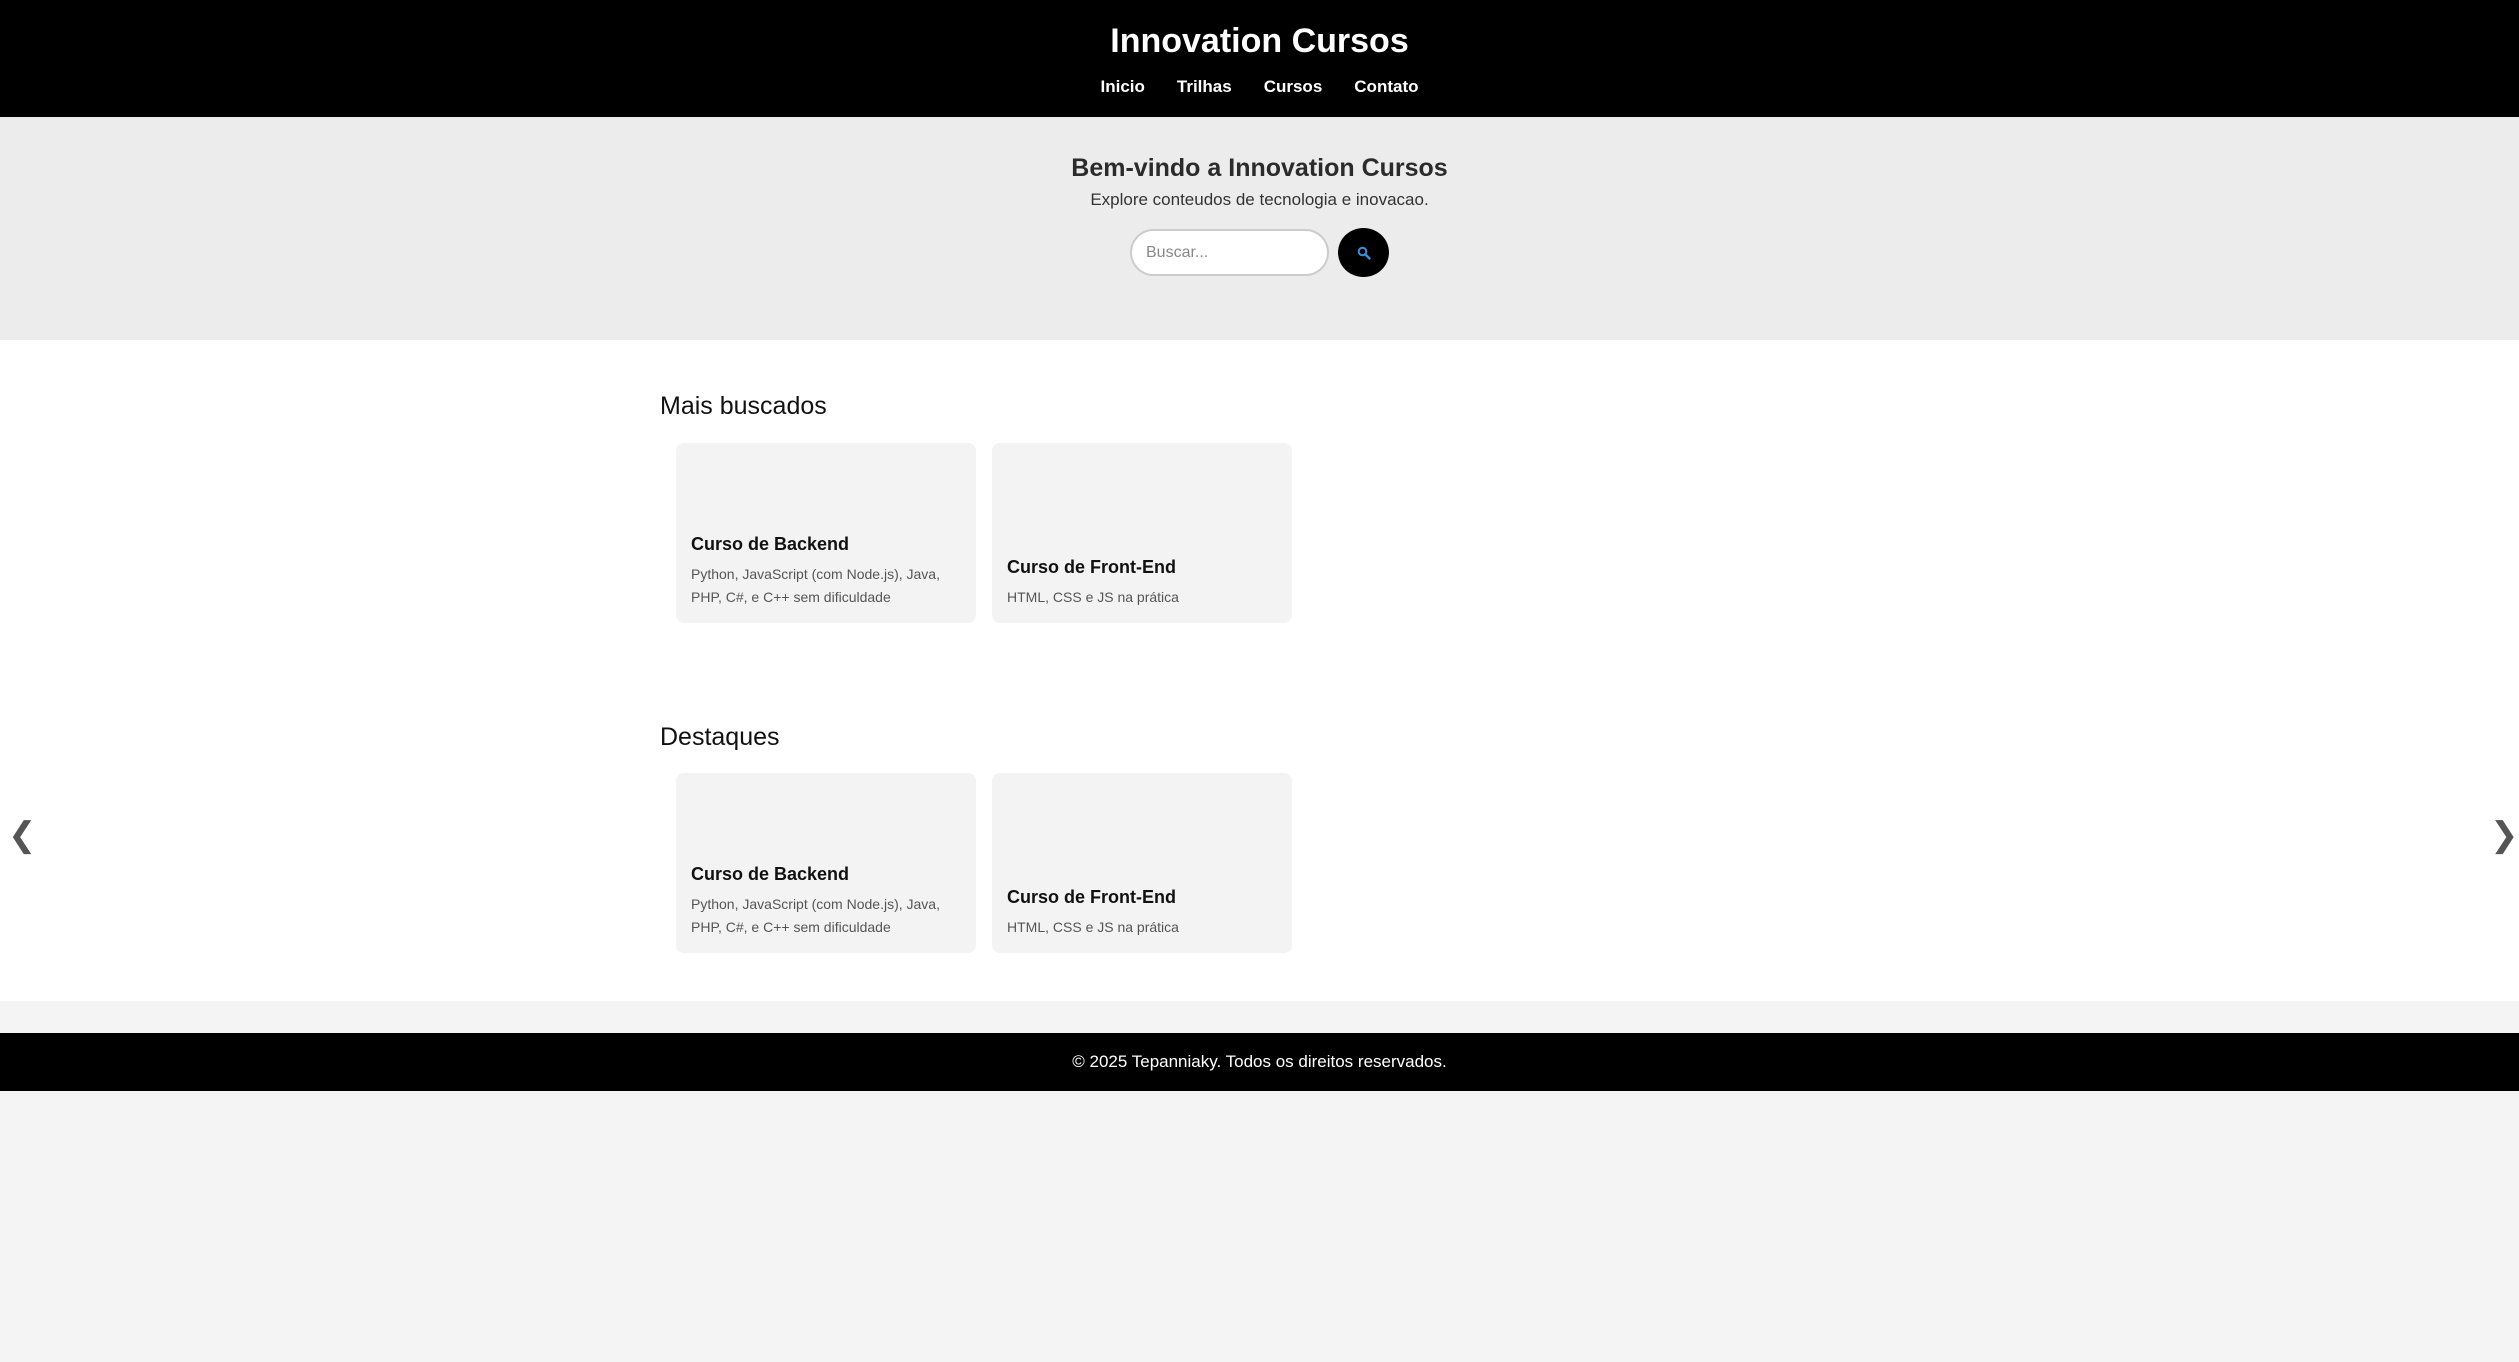  What do you see at coordinates (1229, 252) in the screenshot?
I see `search-input` at bounding box center [1229, 252].